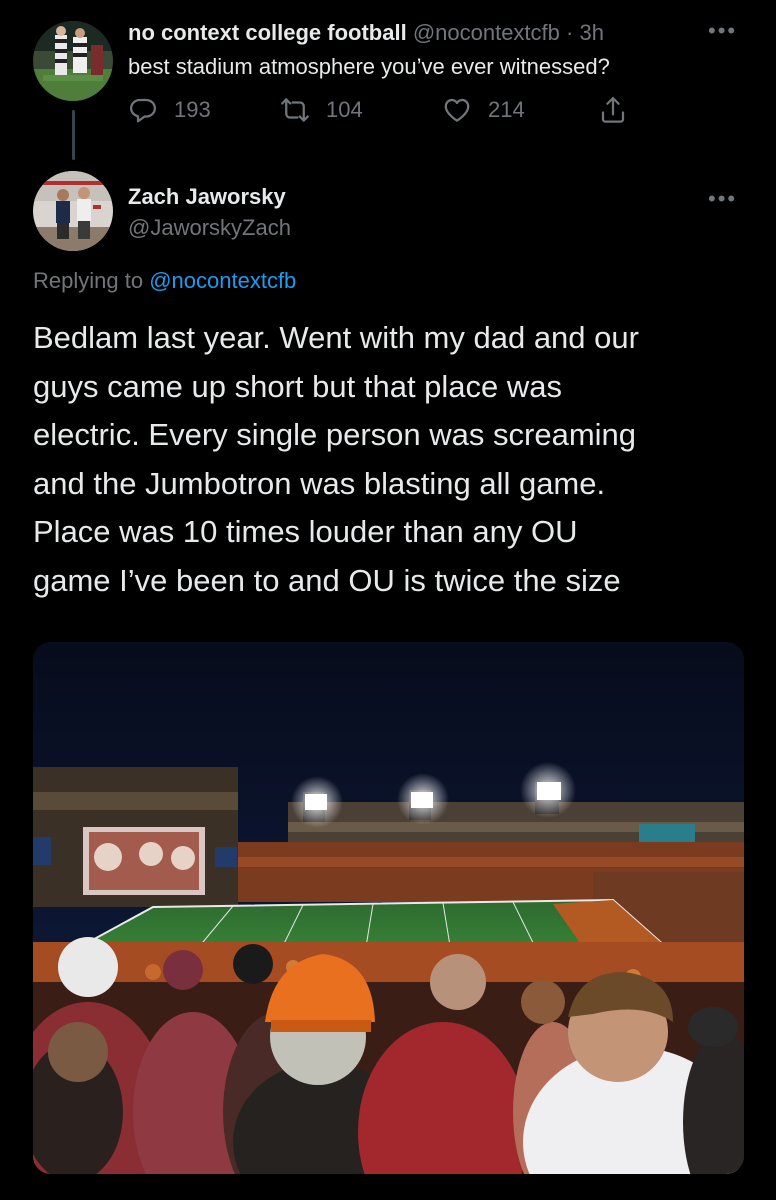 This screenshot has width=776, height=1200. What do you see at coordinates (222, 280) in the screenshot?
I see `replying-to-mention-link: @nocontextcfb` at bounding box center [222, 280].